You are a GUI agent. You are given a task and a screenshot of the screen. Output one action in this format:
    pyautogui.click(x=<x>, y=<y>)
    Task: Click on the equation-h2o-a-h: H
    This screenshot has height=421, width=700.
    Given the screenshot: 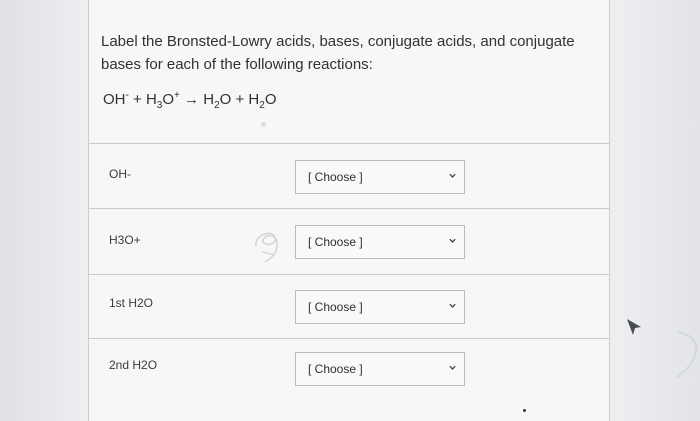 What is the action you would take?
    pyautogui.click(x=209, y=99)
    